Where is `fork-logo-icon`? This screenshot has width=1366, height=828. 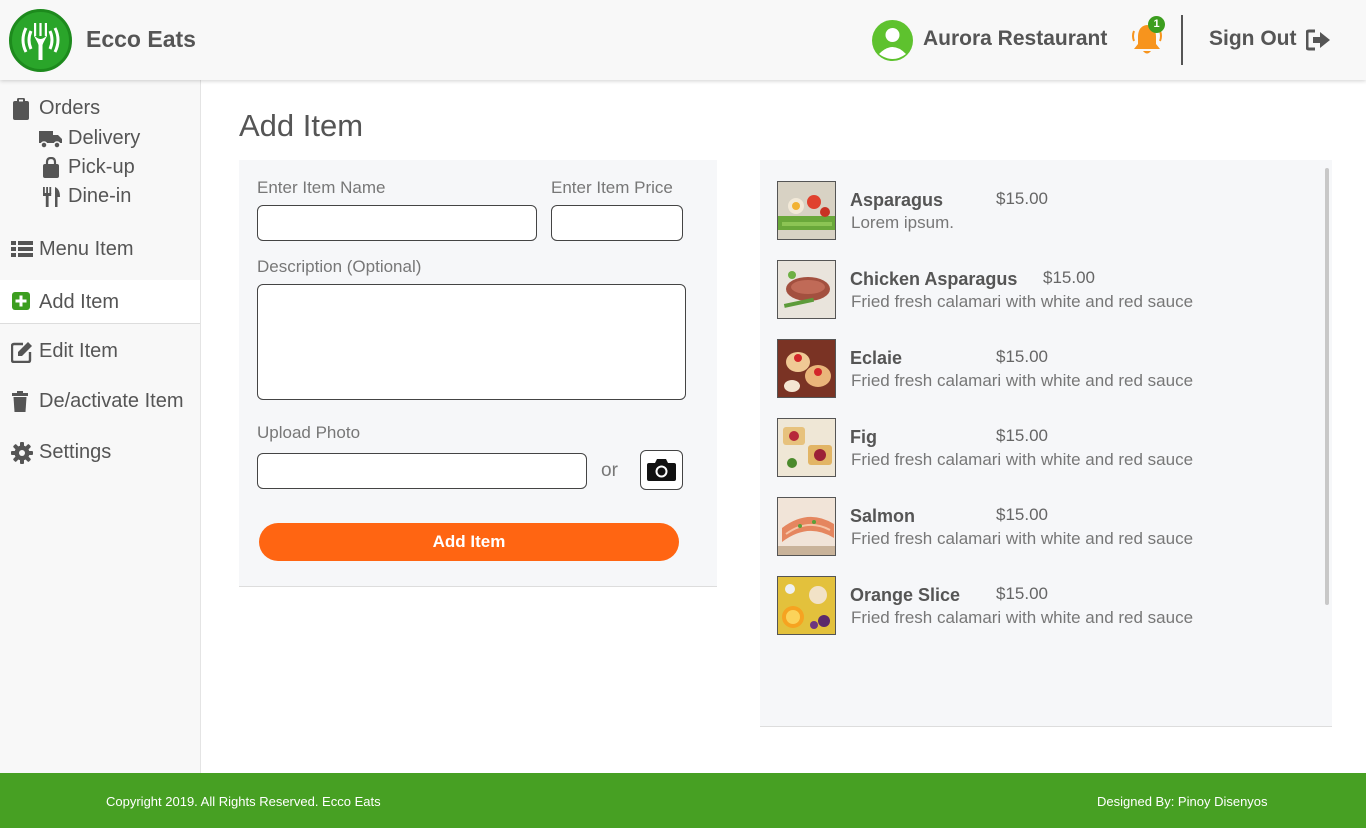
fork-logo-icon is located at coordinates (40, 40).